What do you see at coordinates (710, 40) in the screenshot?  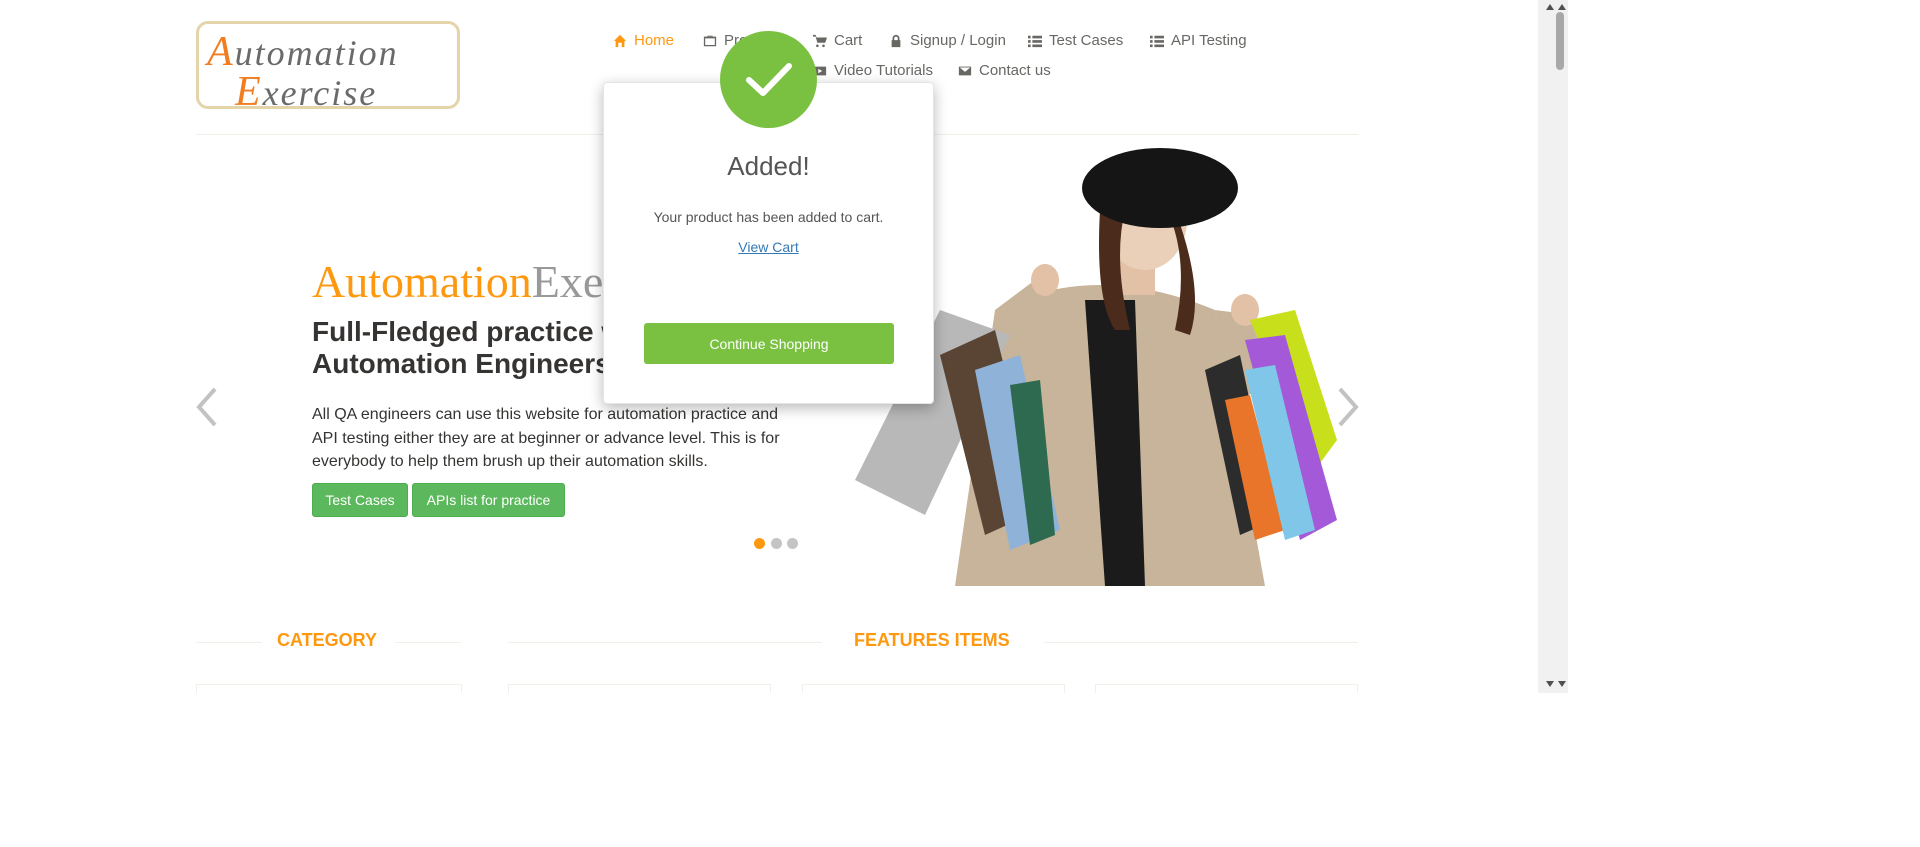 I see `briefcase-icon` at bounding box center [710, 40].